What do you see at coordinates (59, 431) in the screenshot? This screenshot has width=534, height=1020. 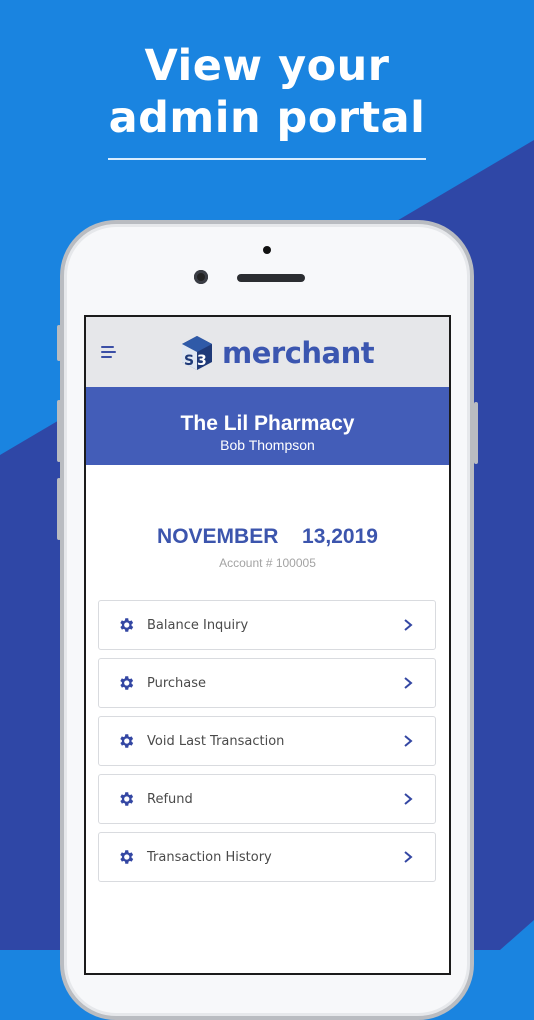 I see `phone-volume-up` at bounding box center [59, 431].